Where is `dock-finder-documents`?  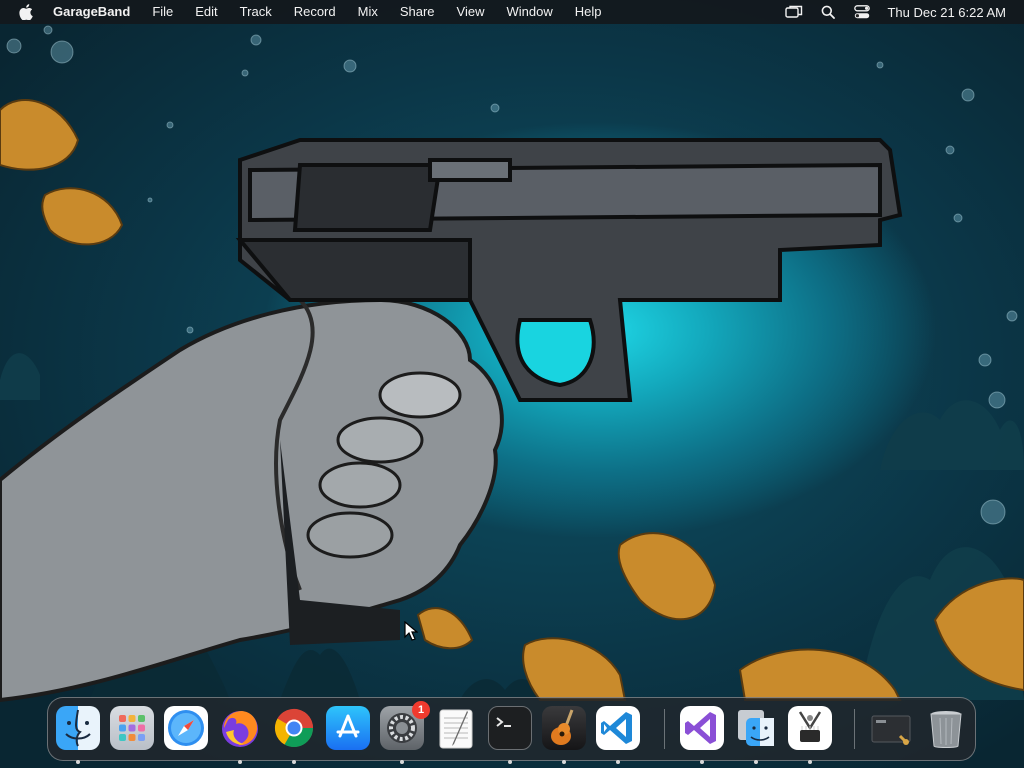
dock-finder-documents is located at coordinates (756, 735).